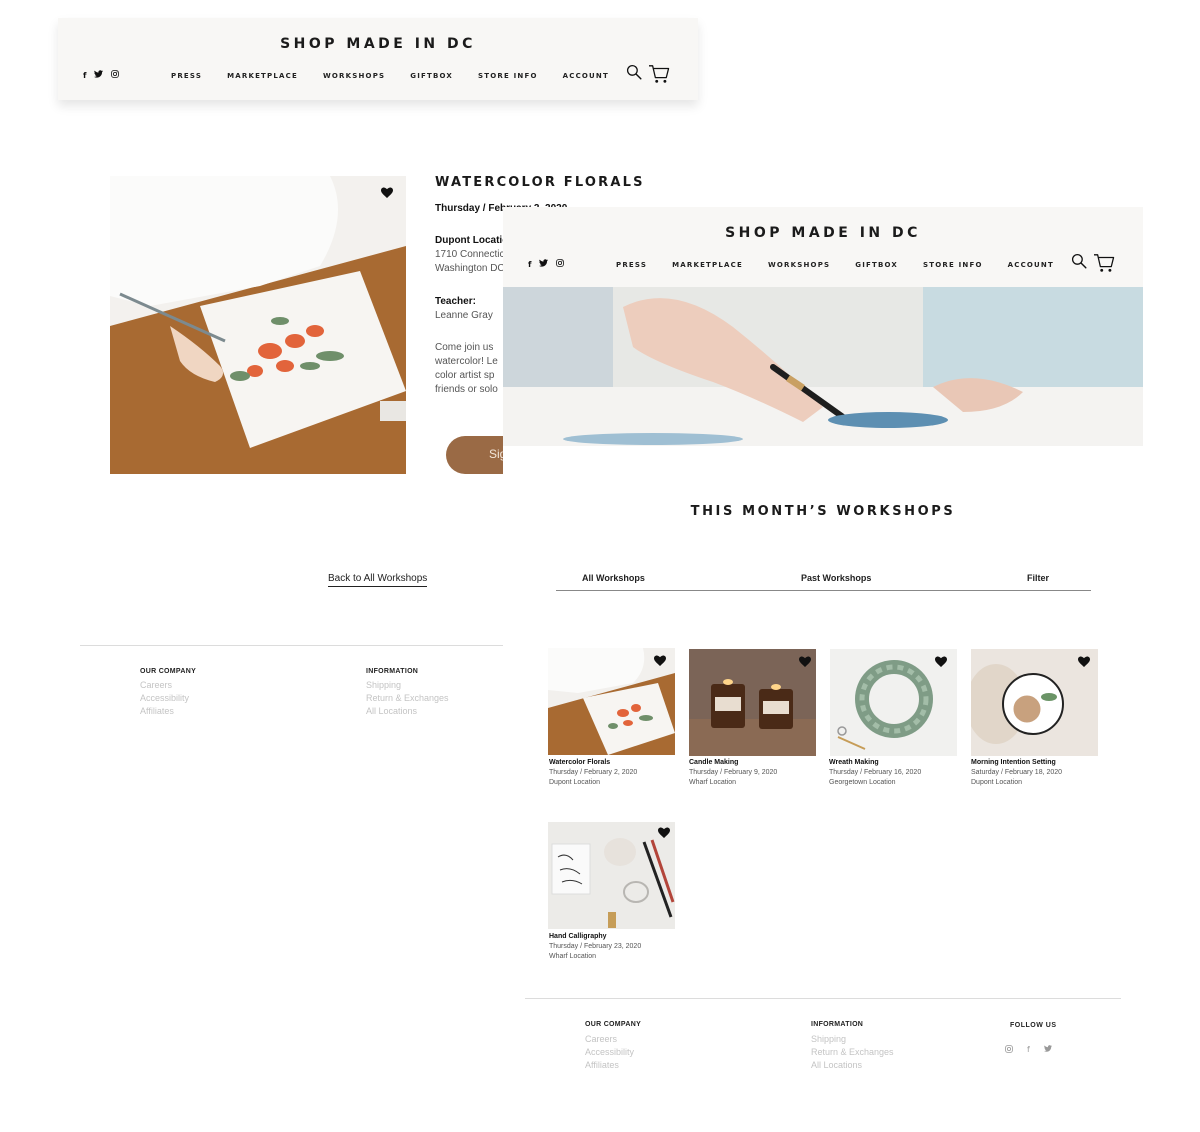  I want to click on workshop-card-location: Georgetown Location, so click(862, 782).